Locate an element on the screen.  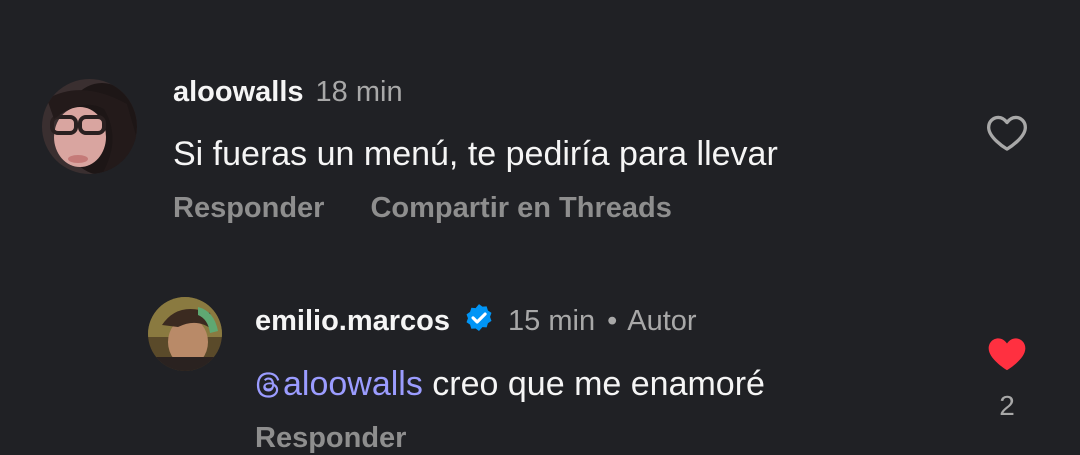
heart-filled-icon is located at coordinates (1007, 354).